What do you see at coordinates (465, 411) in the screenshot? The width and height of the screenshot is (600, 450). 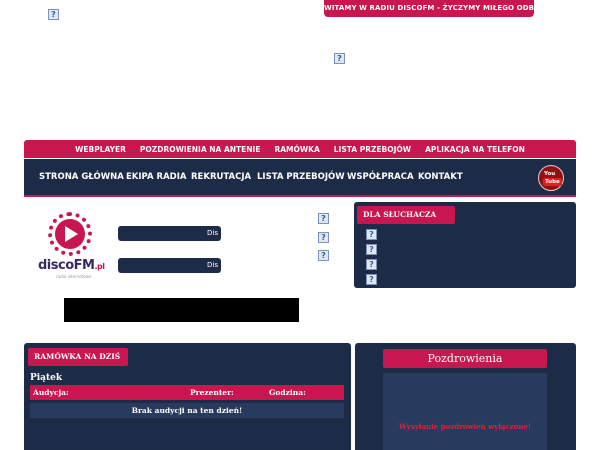 I see `greetings-box: Wysyłanie pozdrowień wyłączone!` at bounding box center [465, 411].